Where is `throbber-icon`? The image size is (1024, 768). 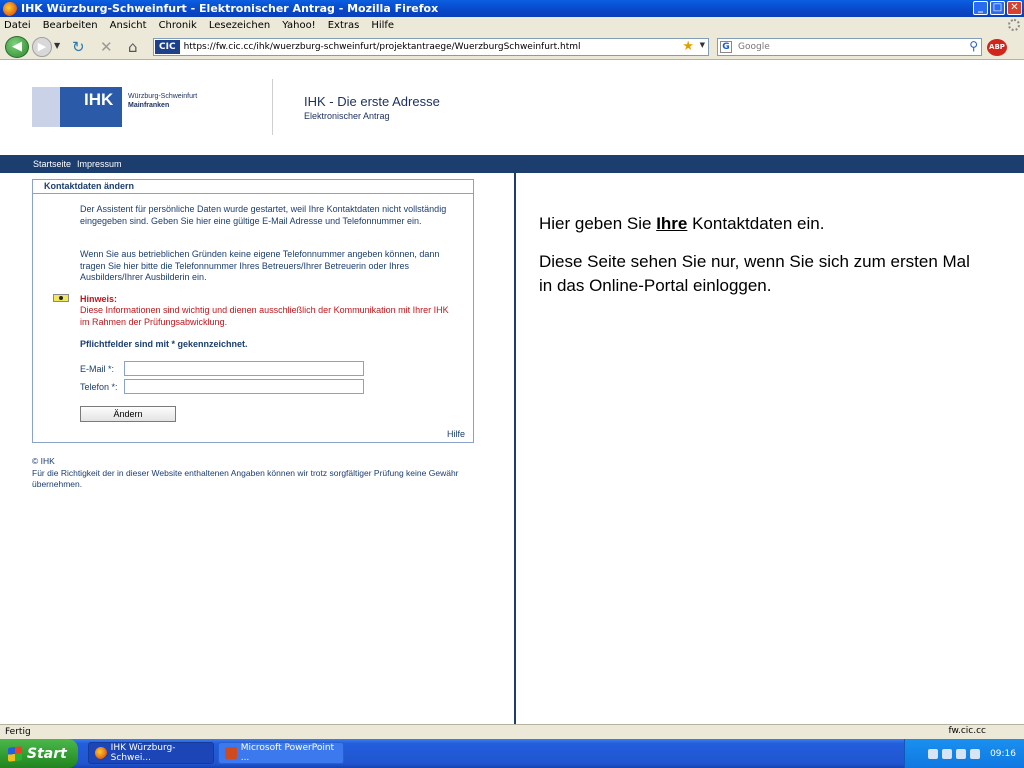
throbber-icon is located at coordinates (1014, 25).